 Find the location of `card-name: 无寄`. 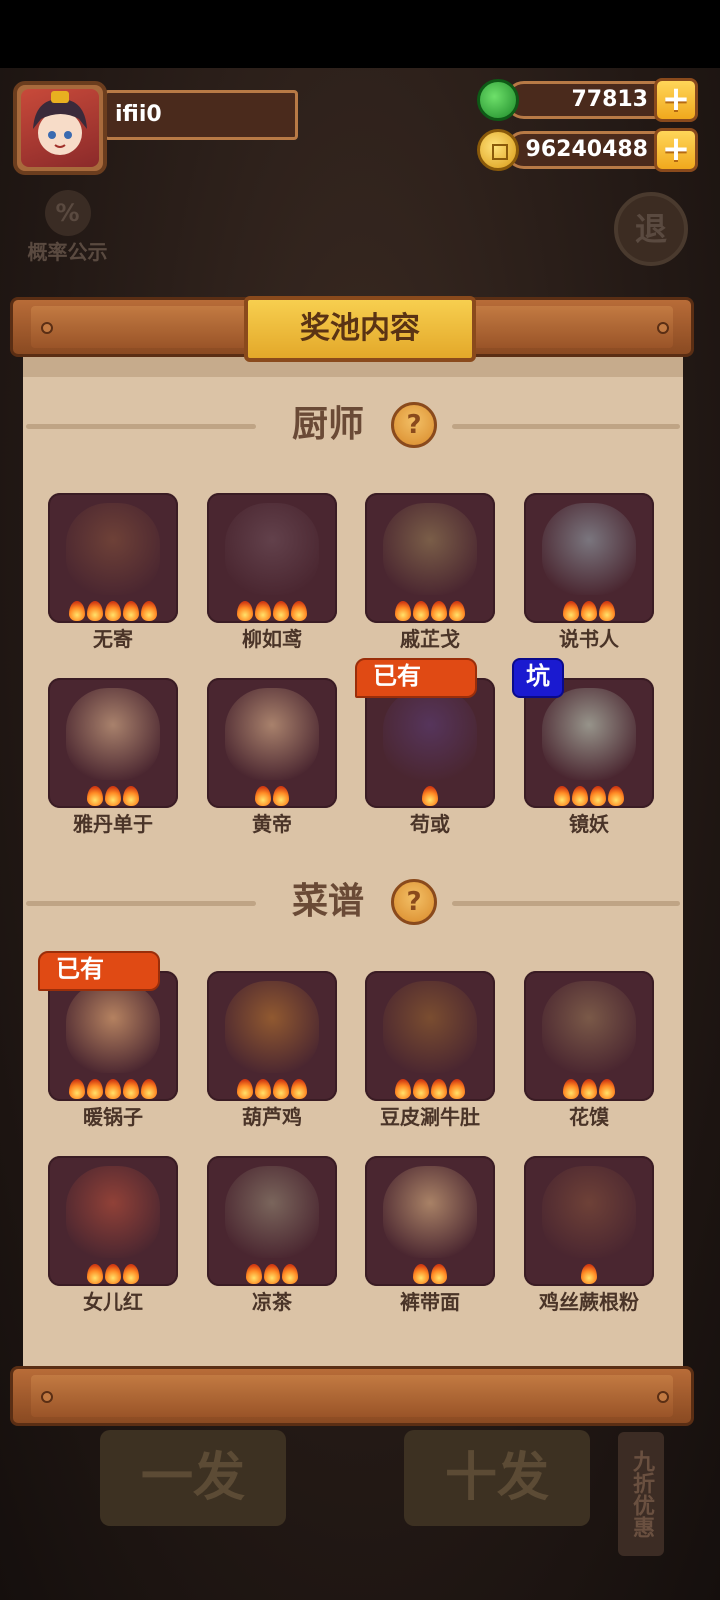

card-name: 无寄 is located at coordinates (113, 639).